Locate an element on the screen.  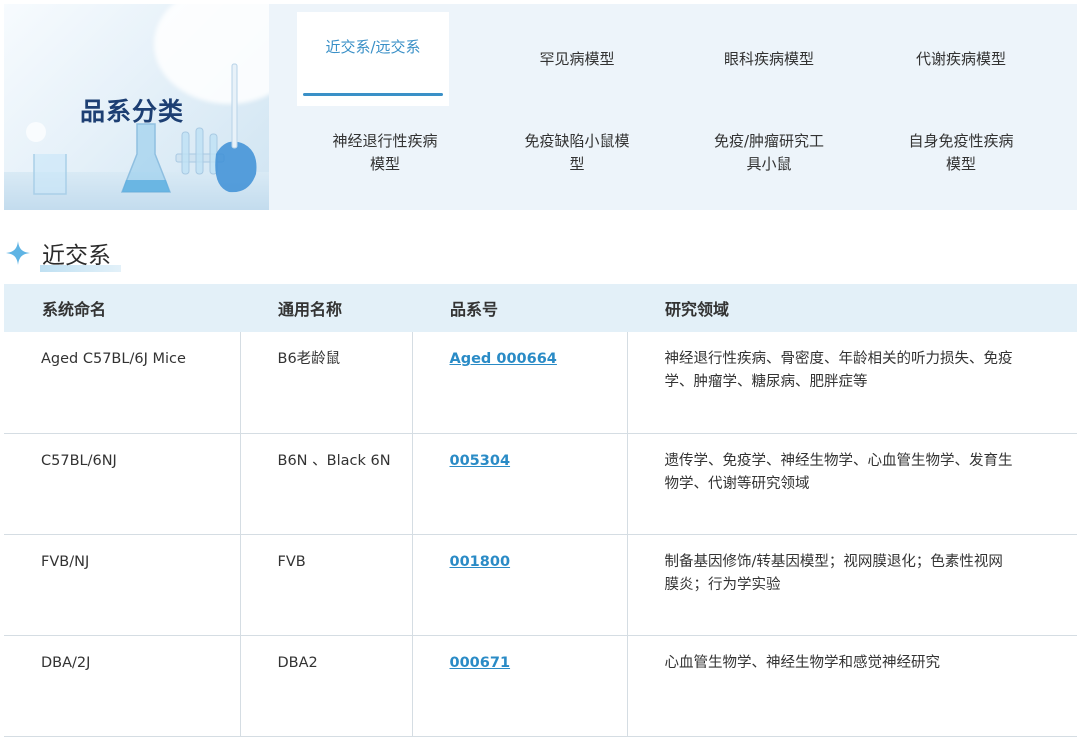
table-row: DBA/2J DBA2 000671 心血管生物学、神经生物学和感觉神经研究 is located at coordinates (540, 685).